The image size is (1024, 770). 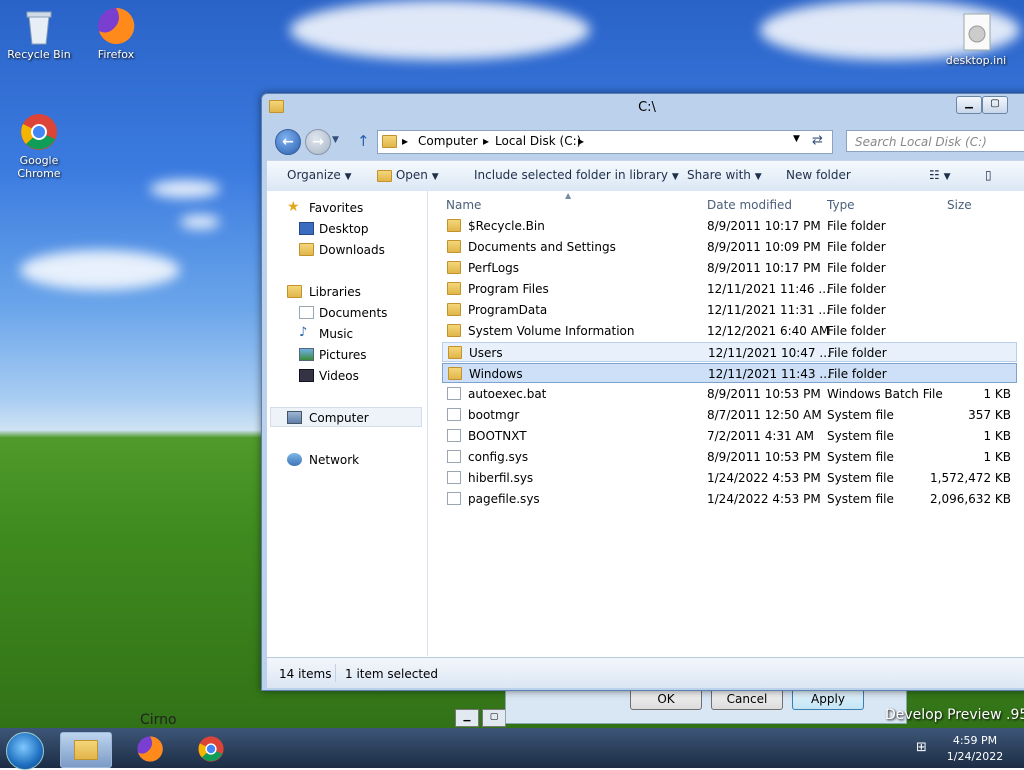 What do you see at coordinates (319, 175) in the screenshot?
I see `organize-button: Organize ▼` at bounding box center [319, 175].